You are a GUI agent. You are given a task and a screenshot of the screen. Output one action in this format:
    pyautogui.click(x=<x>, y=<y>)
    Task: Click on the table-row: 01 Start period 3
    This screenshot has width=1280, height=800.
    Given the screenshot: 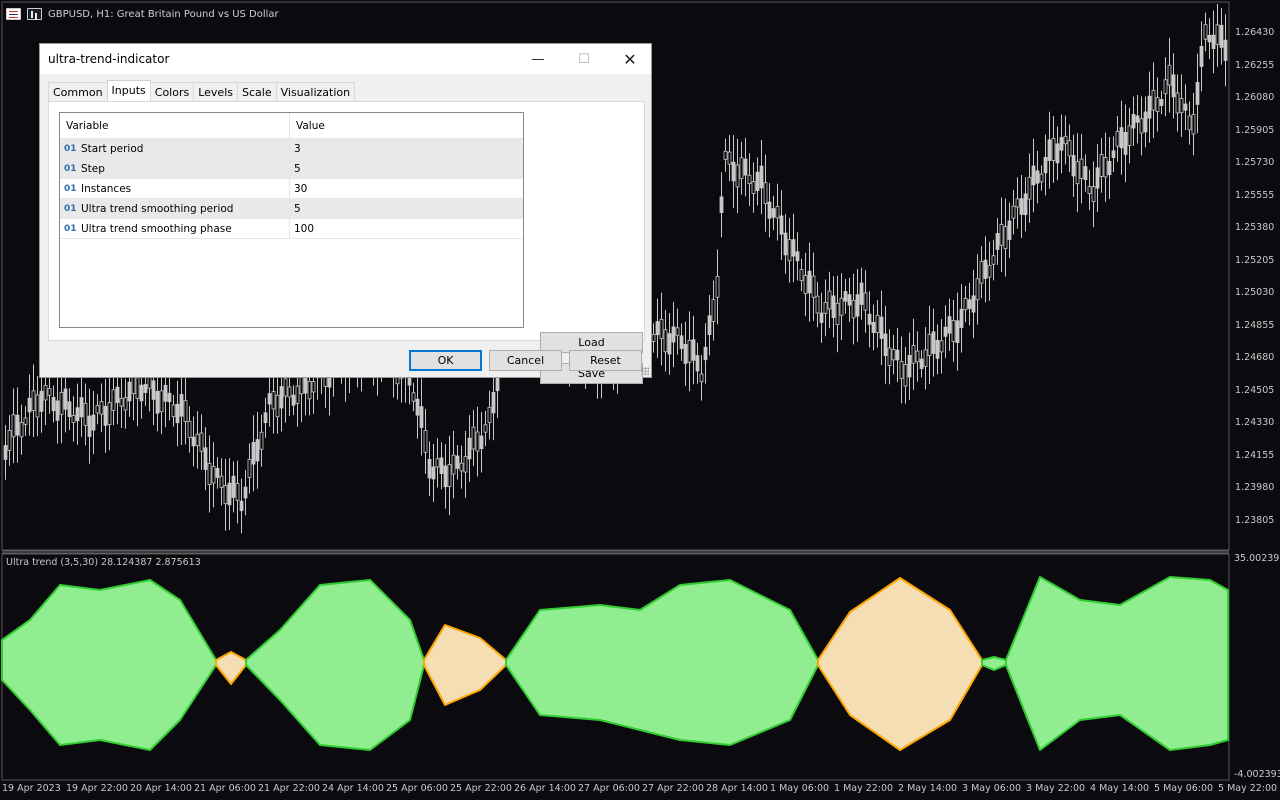 What is the action you would take?
    pyautogui.click(x=291, y=149)
    